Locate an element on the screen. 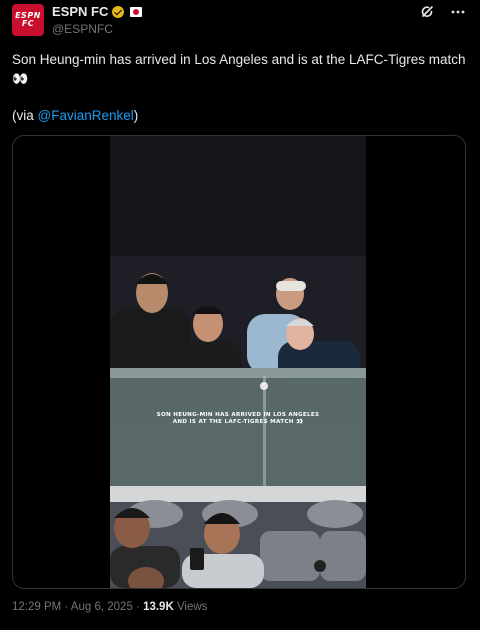  name-row: ESPN FC is located at coordinates (97, 11).